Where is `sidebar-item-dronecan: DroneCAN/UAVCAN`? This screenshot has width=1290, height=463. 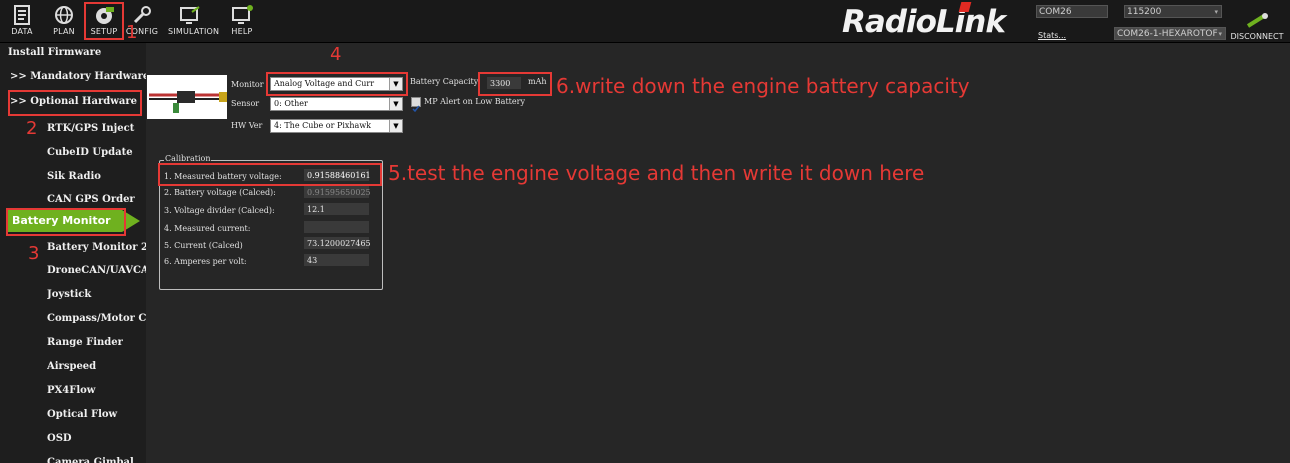 sidebar-item-dronecan: DroneCAN/UAVCAN is located at coordinates (96, 271).